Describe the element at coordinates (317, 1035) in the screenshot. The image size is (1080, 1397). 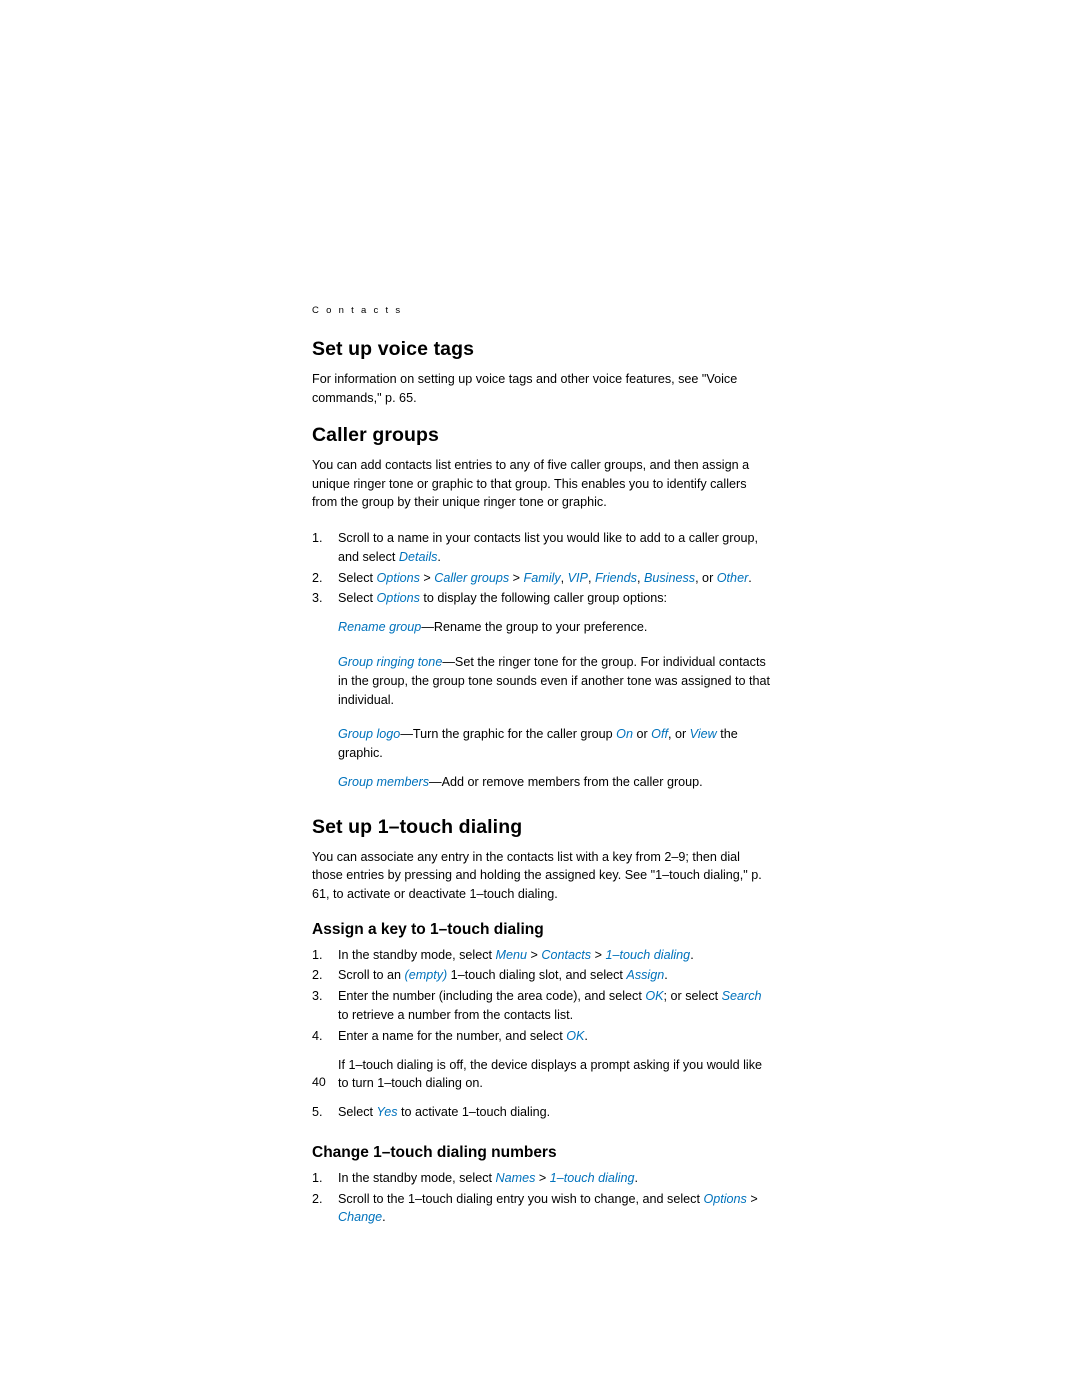
I see `step-number: 4.` at that location.